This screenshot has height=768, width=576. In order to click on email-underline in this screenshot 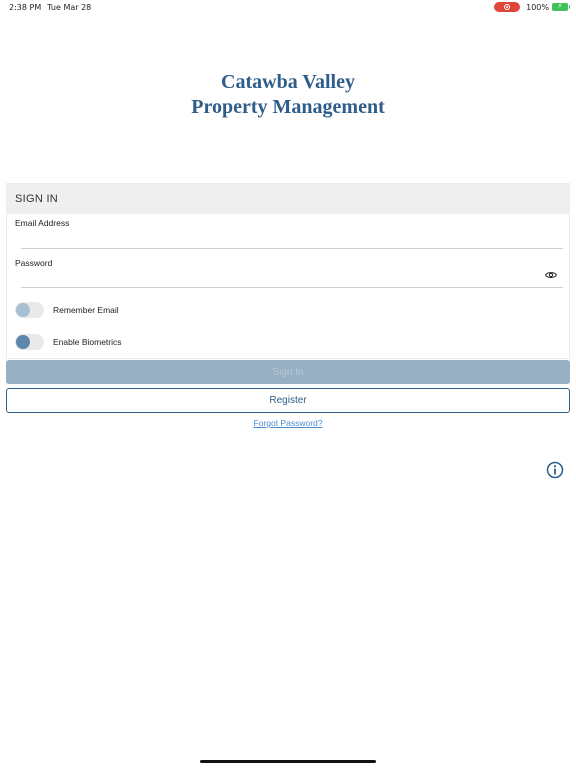, I will do `click(292, 248)`.